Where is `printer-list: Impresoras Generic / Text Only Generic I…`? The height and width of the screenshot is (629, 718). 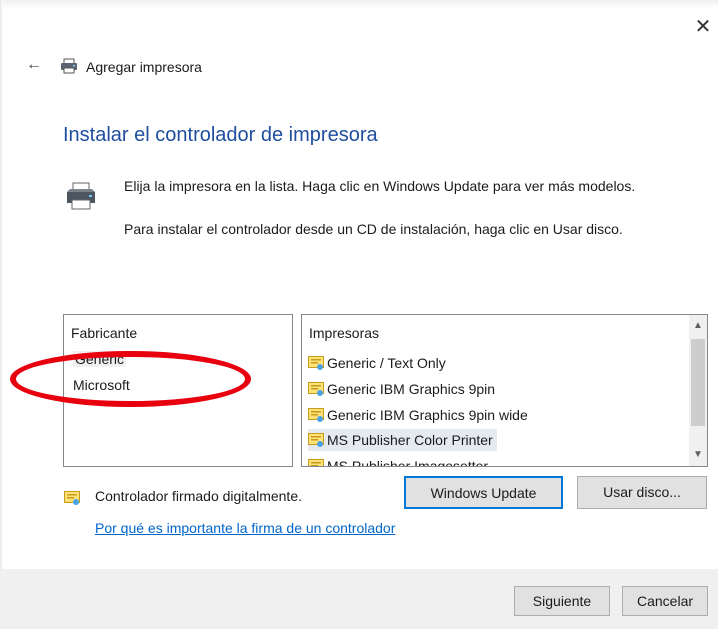
printer-list: Impresoras Generic / Text Only Generic I… is located at coordinates (504, 390).